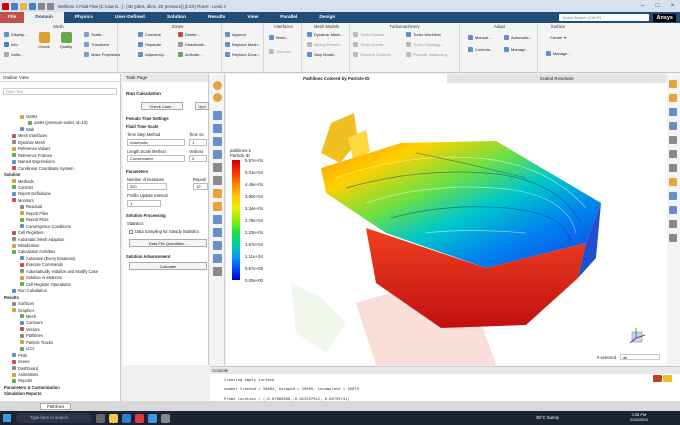 This screenshot has height=425, width=680. What do you see at coordinates (149, 34) in the screenshot?
I see `combine-button: Combine` at bounding box center [149, 34].